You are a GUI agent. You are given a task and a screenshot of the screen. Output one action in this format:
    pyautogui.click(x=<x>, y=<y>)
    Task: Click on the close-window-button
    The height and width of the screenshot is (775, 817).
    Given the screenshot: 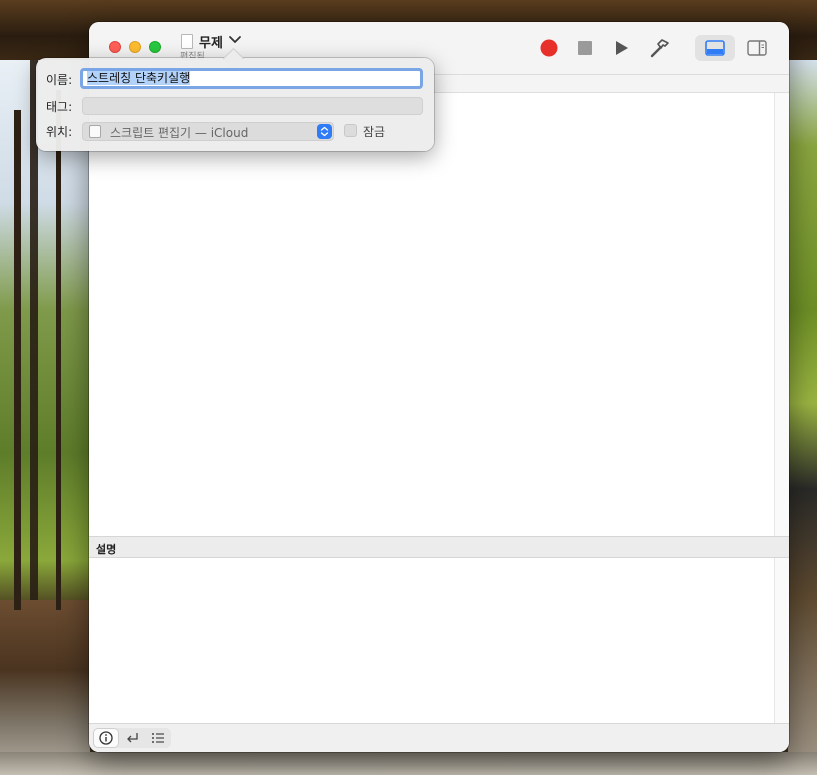 What is the action you would take?
    pyautogui.click(x=115, y=47)
    